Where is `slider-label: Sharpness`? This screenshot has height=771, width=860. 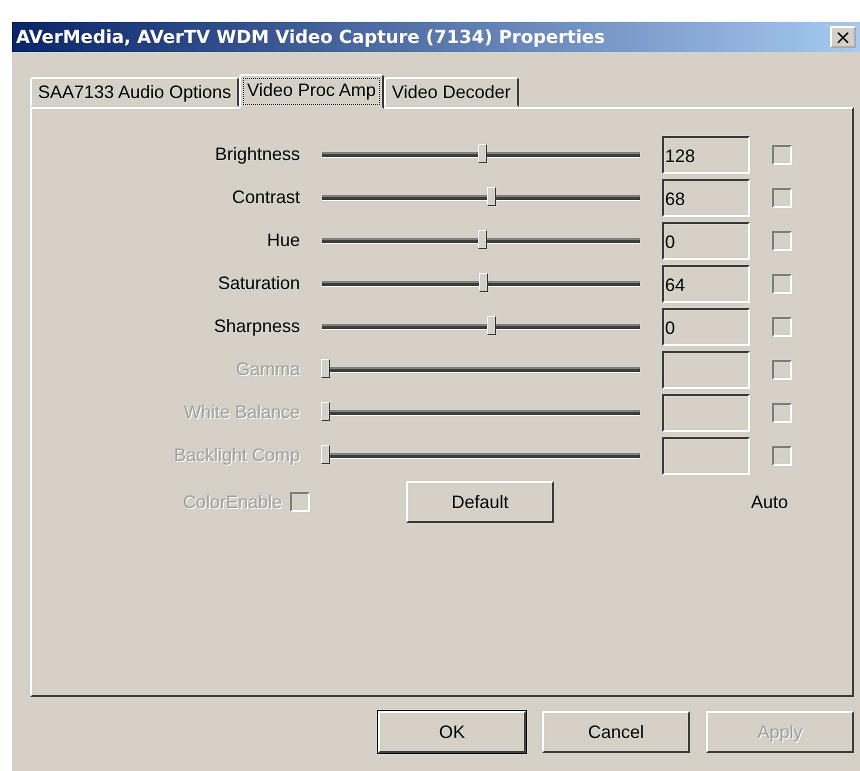 slider-label: Sharpness is located at coordinates (257, 326).